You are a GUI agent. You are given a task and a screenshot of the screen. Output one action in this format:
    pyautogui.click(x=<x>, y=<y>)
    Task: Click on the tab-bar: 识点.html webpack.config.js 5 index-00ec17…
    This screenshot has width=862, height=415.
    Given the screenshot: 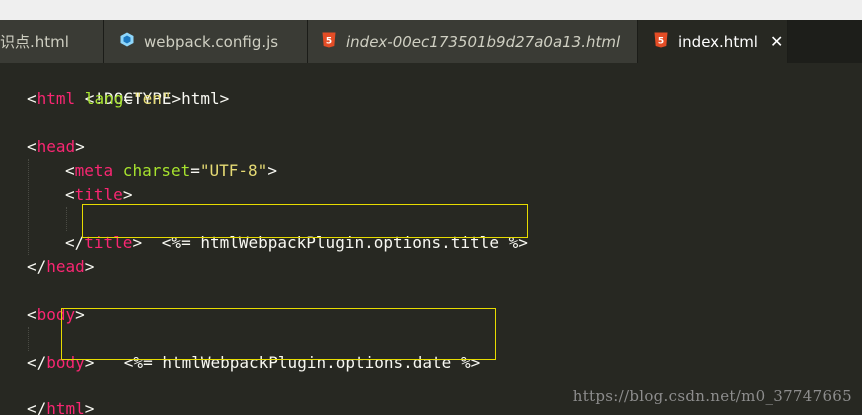 What is the action you would take?
    pyautogui.click(x=431, y=41)
    